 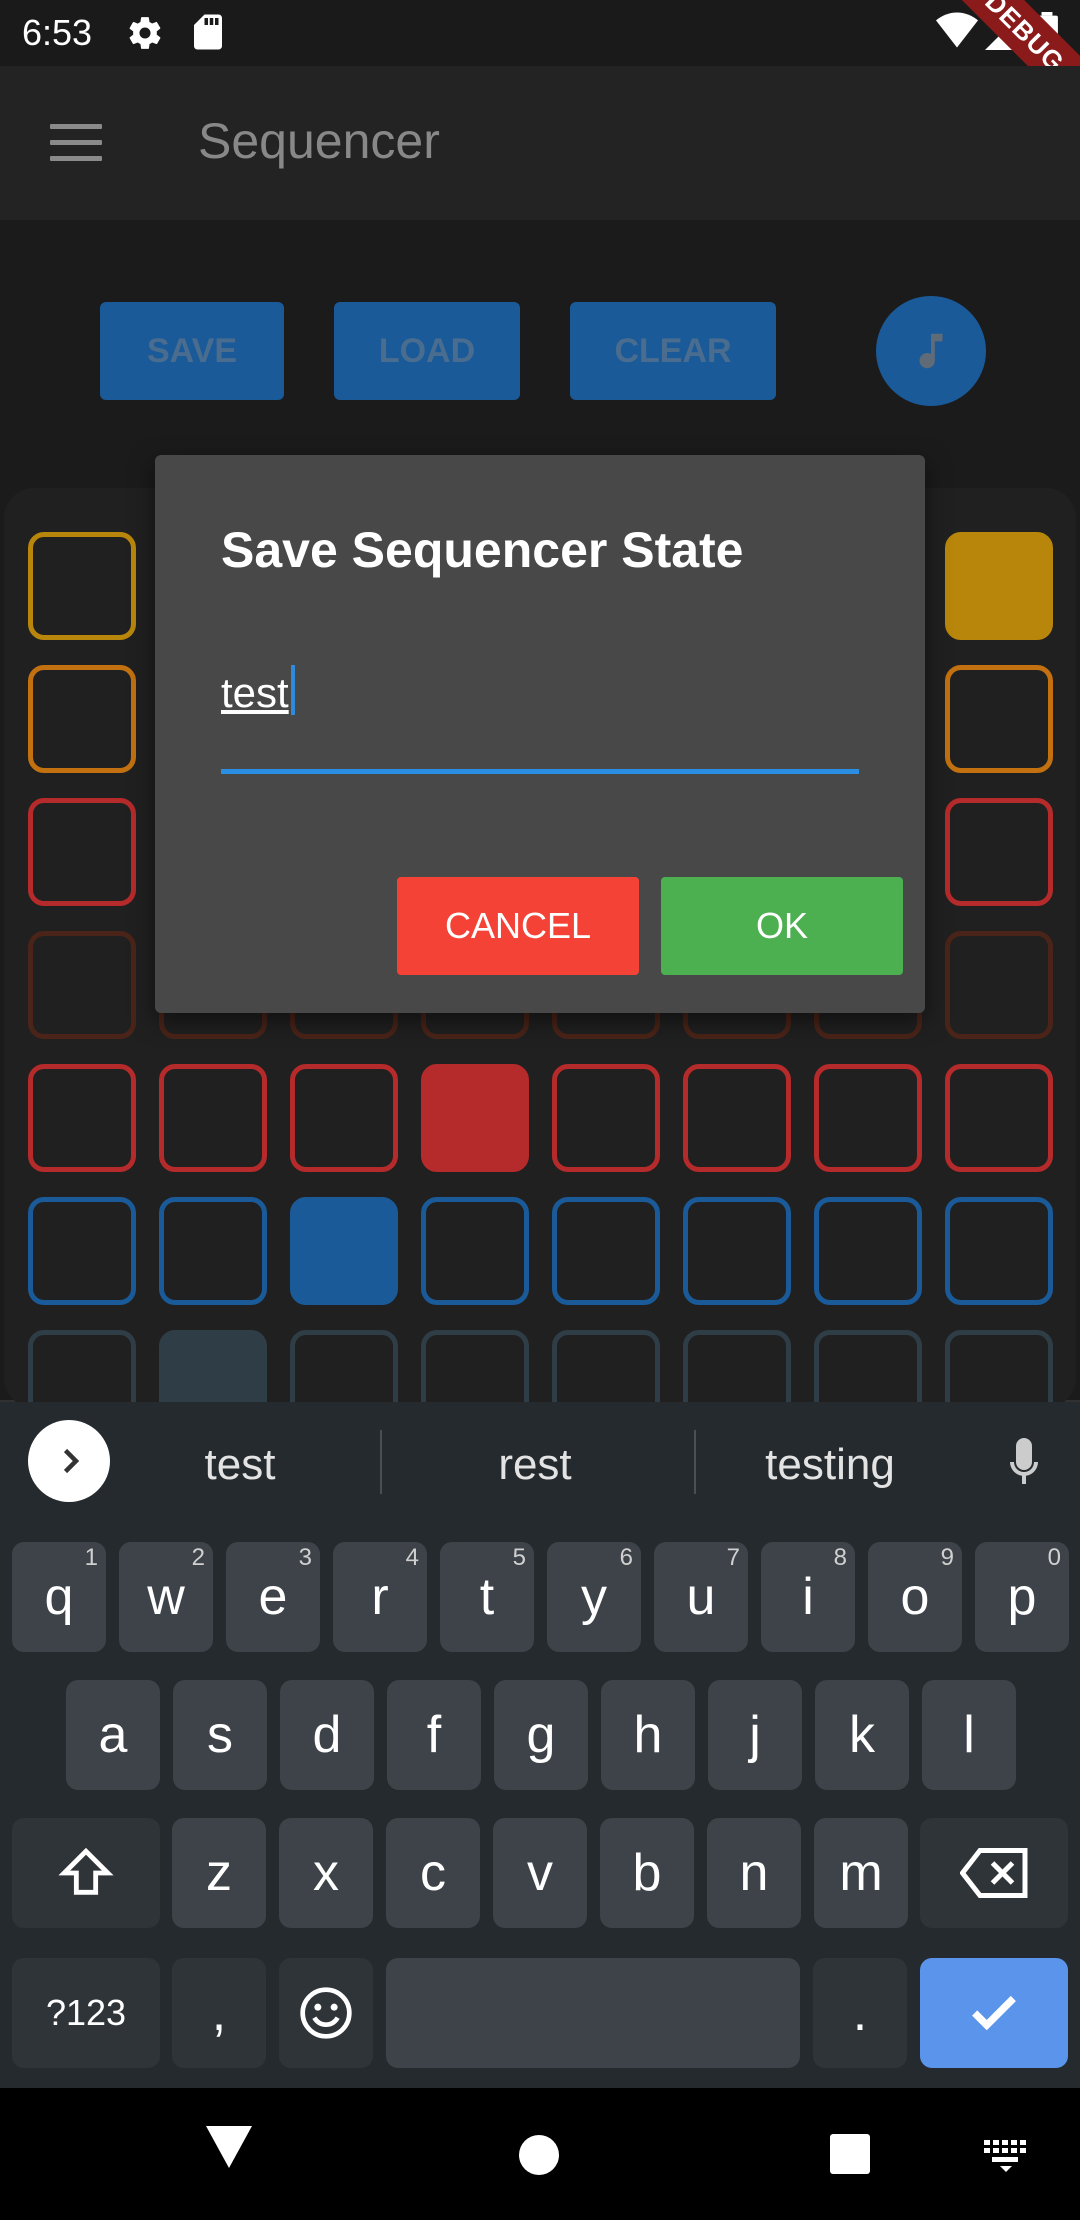 I want to click on key-z: z, so click(x=219, y=1873).